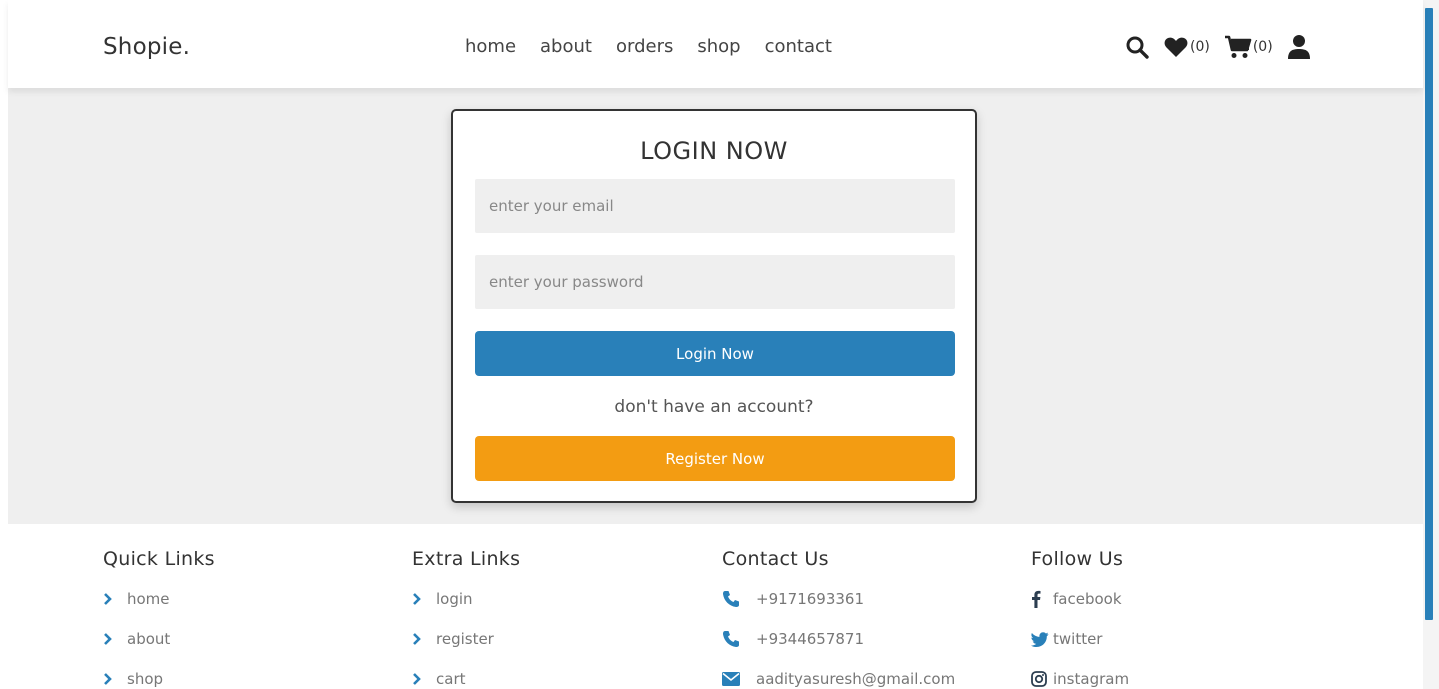 Image resolution: width=1439 pixels, height=689 pixels. What do you see at coordinates (1039, 679) in the screenshot?
I see `instagram-icon` at bounding box center [1039, 679].